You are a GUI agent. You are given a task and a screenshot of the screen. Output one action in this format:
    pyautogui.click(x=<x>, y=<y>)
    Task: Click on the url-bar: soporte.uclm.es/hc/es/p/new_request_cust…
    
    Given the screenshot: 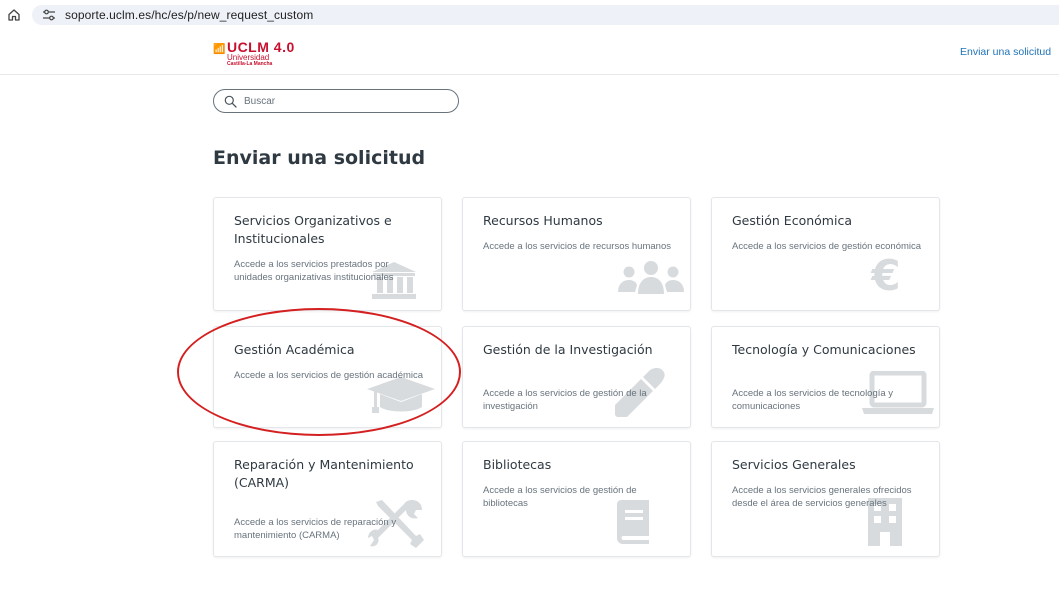 What is the action you would take?
    pyautogui.click(x=545, y=15)
    